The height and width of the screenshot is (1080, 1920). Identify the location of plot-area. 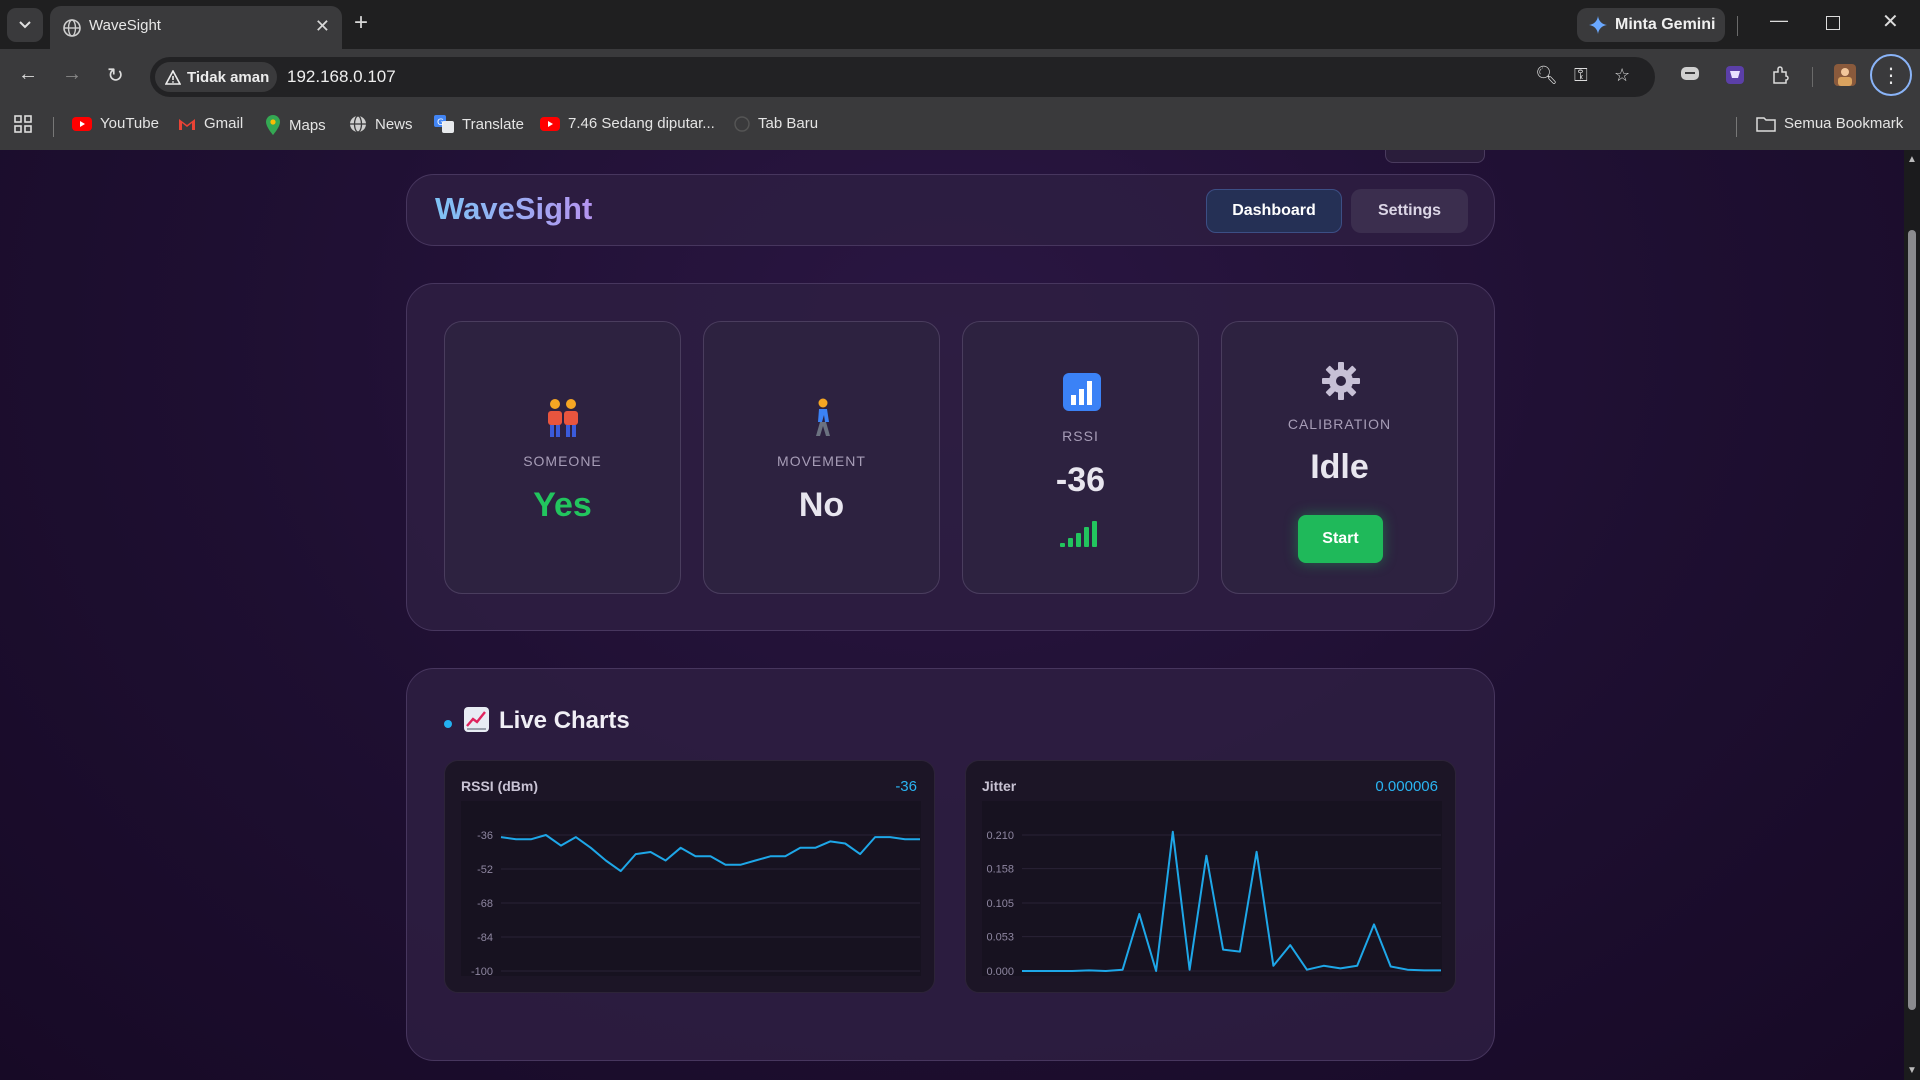
(691, 888).